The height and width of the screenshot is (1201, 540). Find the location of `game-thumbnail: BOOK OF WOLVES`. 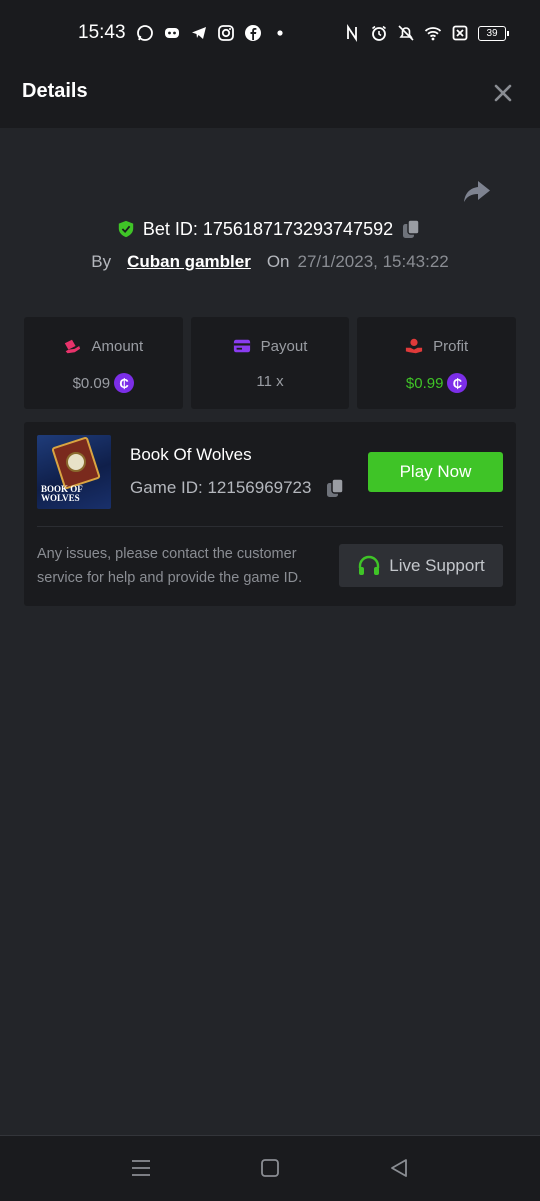

game-thumbnail: BOOK OF WOLVES is located at coordinates (74, 472).